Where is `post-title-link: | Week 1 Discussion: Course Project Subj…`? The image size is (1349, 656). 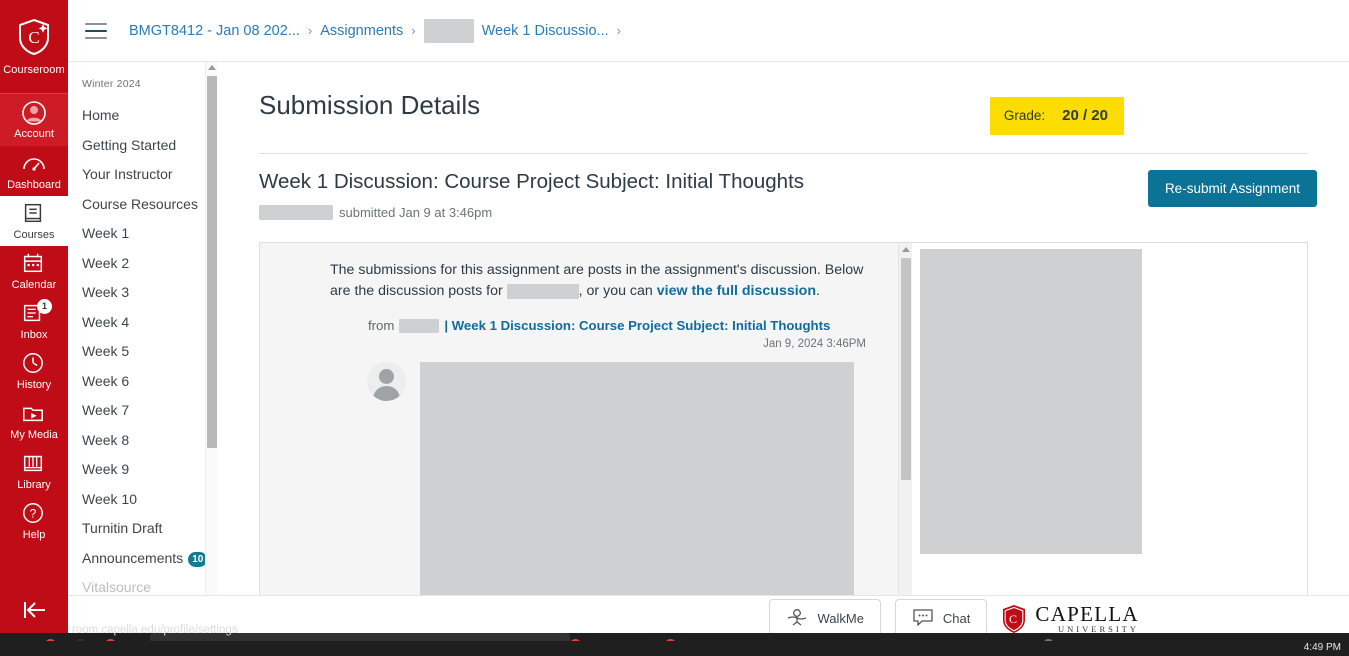
post-title-link: | Week 1 Discussion: Course Project Subj… is located at coordinates (637, 325).